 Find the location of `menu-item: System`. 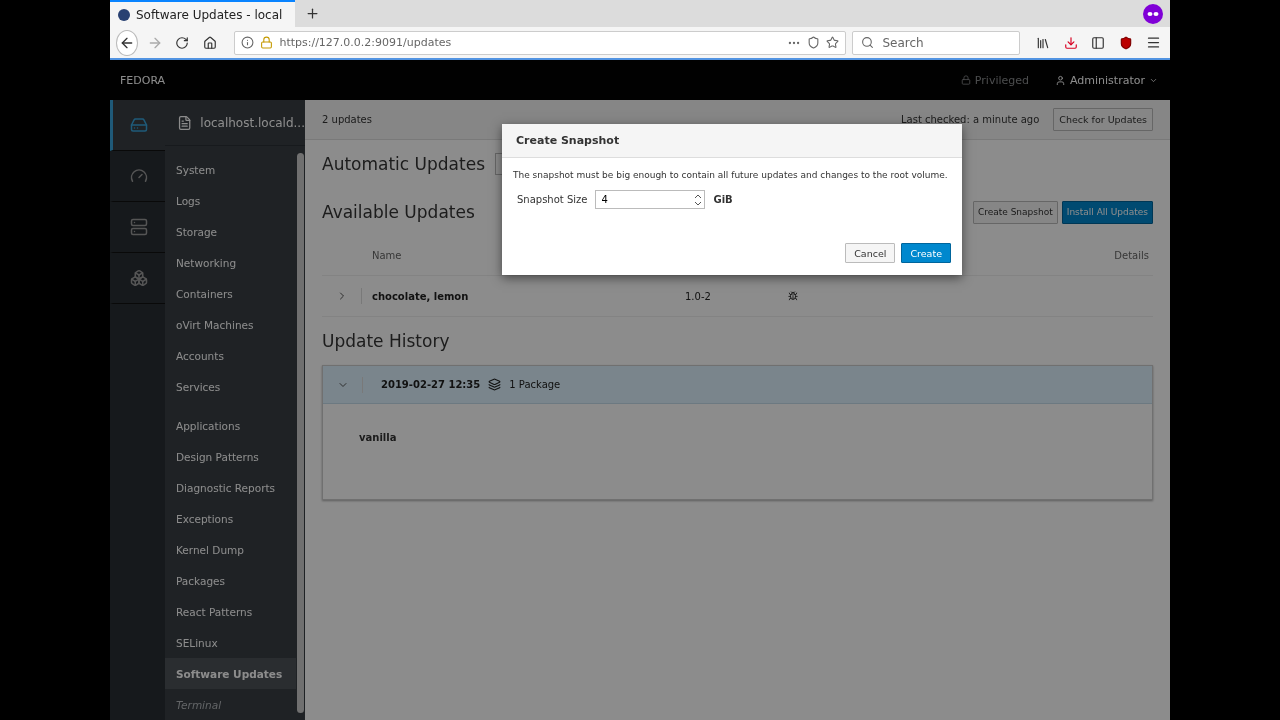

menu-item: System is located at coordinates (230, 169).